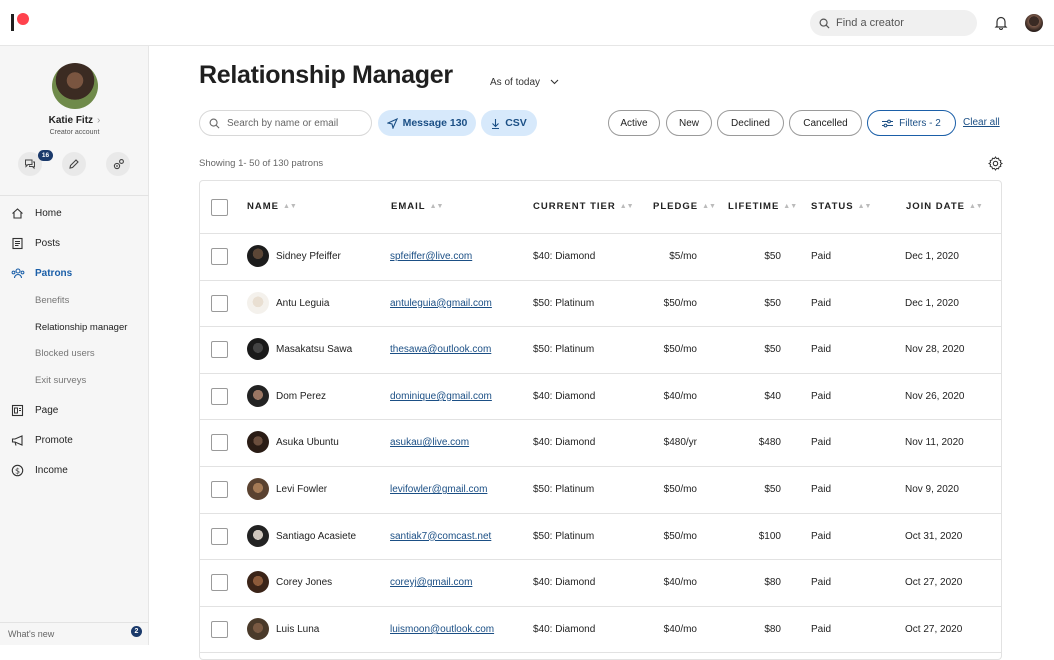 Image resolution: width=1054 pixels, height=660 pixels. Describe the element at coordinates (769, 536) in the screenshot. I see `patron-lifetime: $100` at that location.